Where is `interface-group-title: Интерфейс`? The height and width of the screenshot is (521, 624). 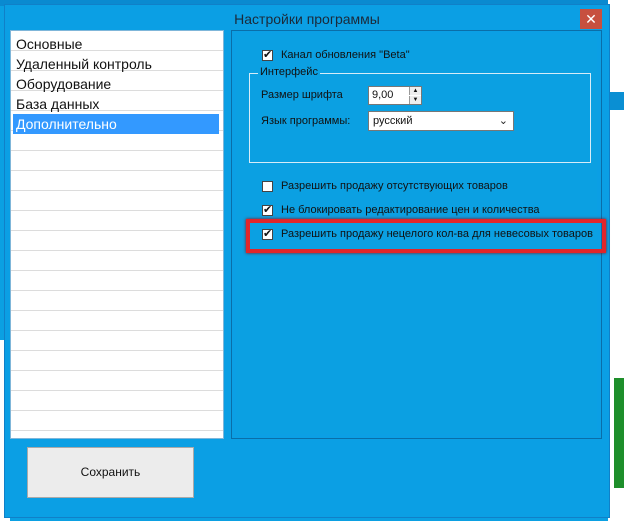 interface-group-title: Интерфейс is located at coordinates (289, 72).